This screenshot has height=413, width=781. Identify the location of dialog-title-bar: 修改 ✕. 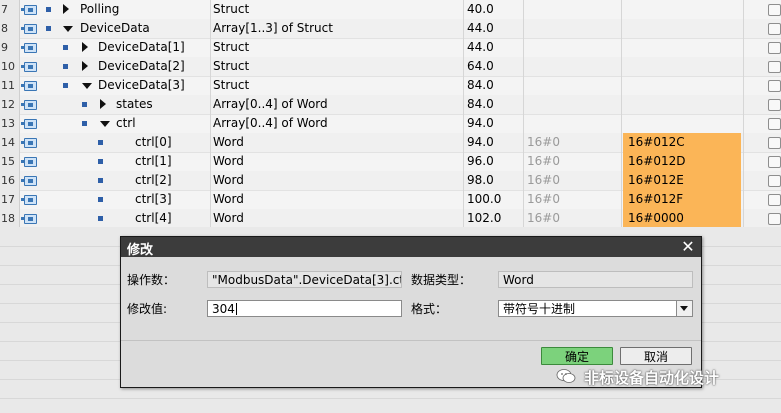
(411, 247).